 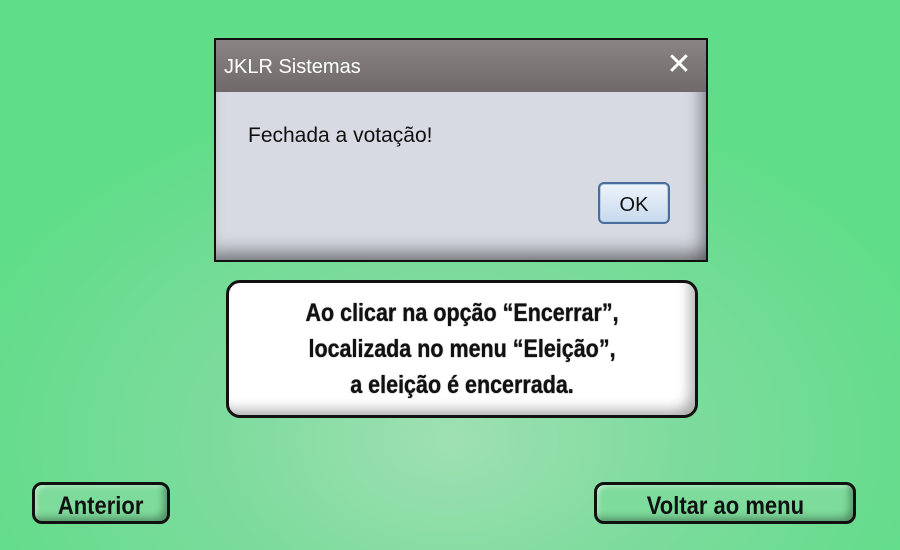 I want to click on ok-button: OK, so click(x=634, y=203).